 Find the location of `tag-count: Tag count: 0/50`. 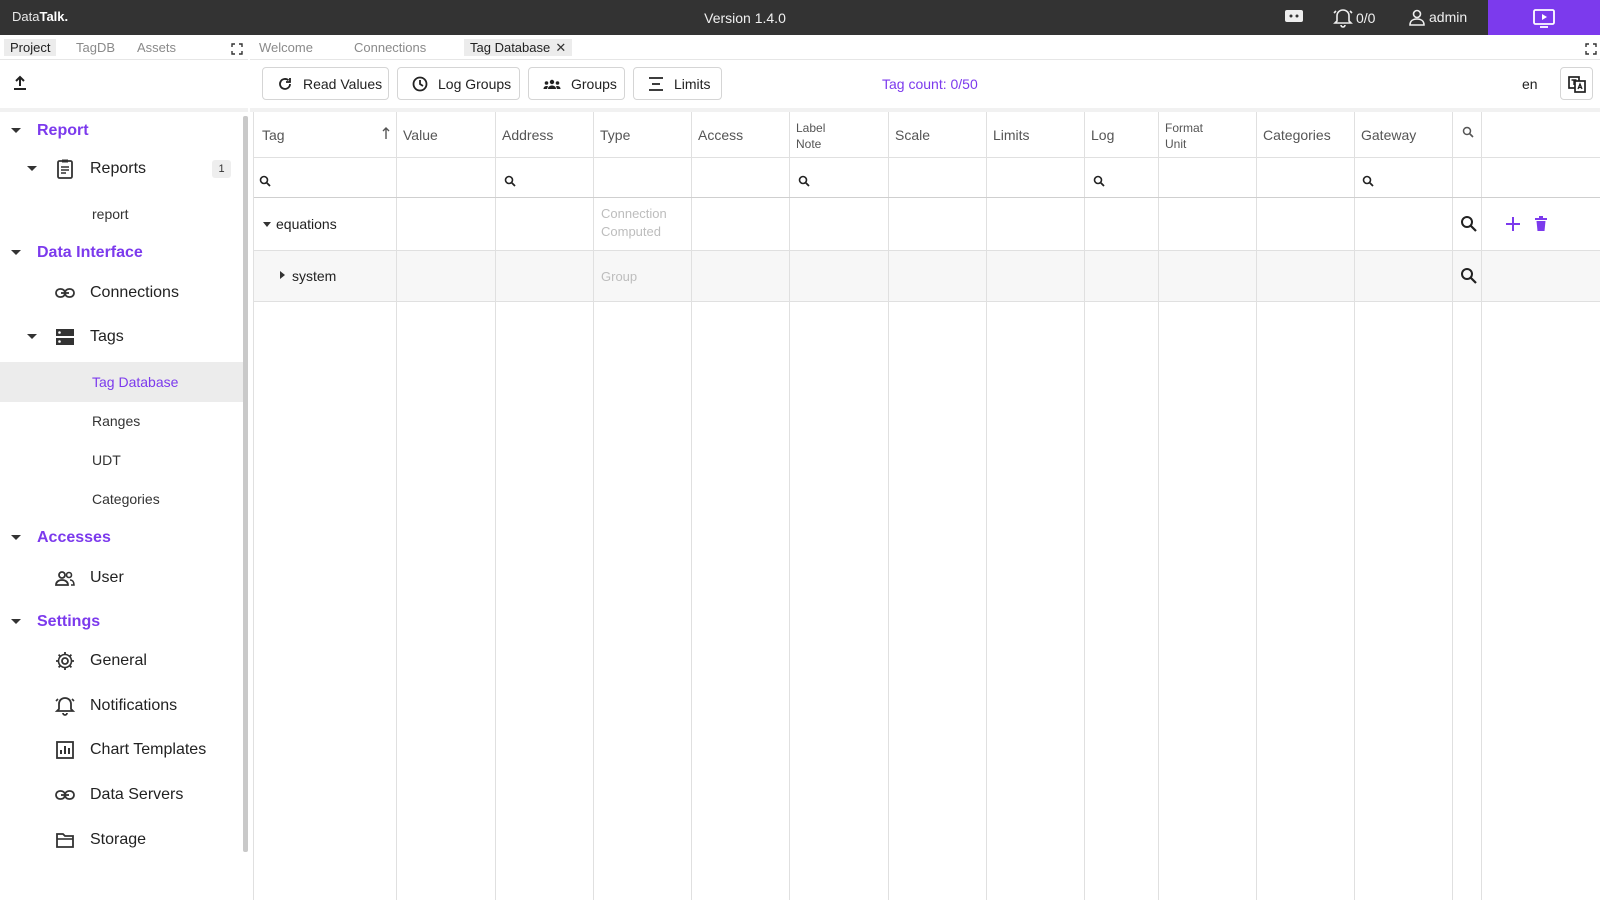

tag-count: Tag count: 0/50 is located at coordinates (930, 84).